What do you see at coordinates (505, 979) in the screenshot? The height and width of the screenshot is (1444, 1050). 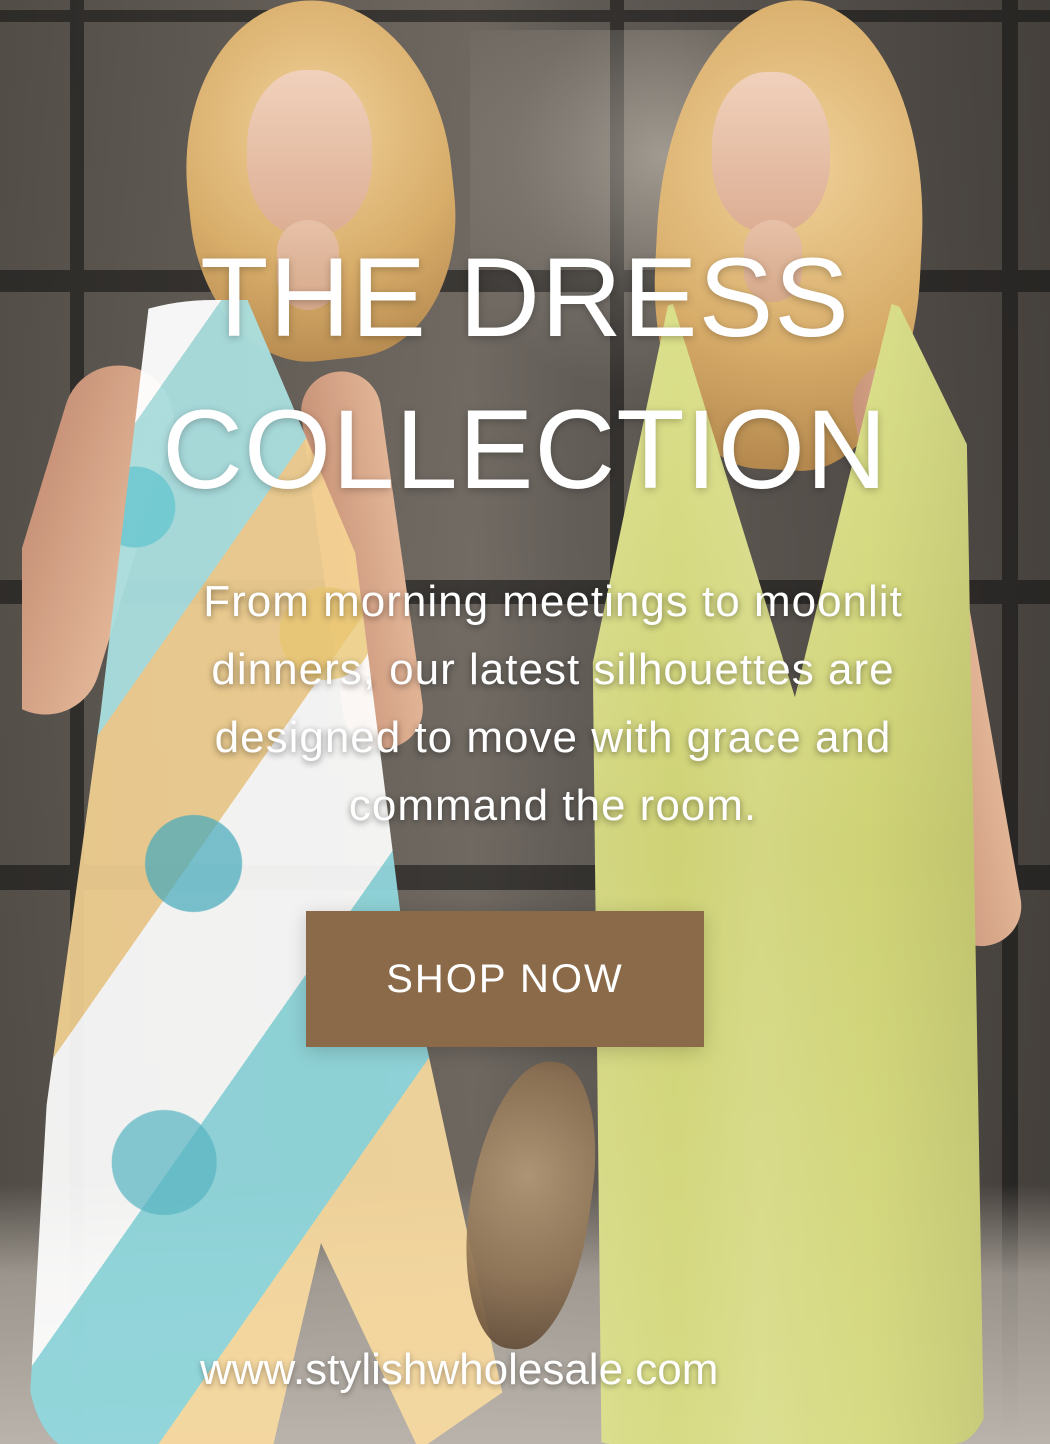 I see `shop-now-button: SHOP NOW` at bounding box center [505, 979].